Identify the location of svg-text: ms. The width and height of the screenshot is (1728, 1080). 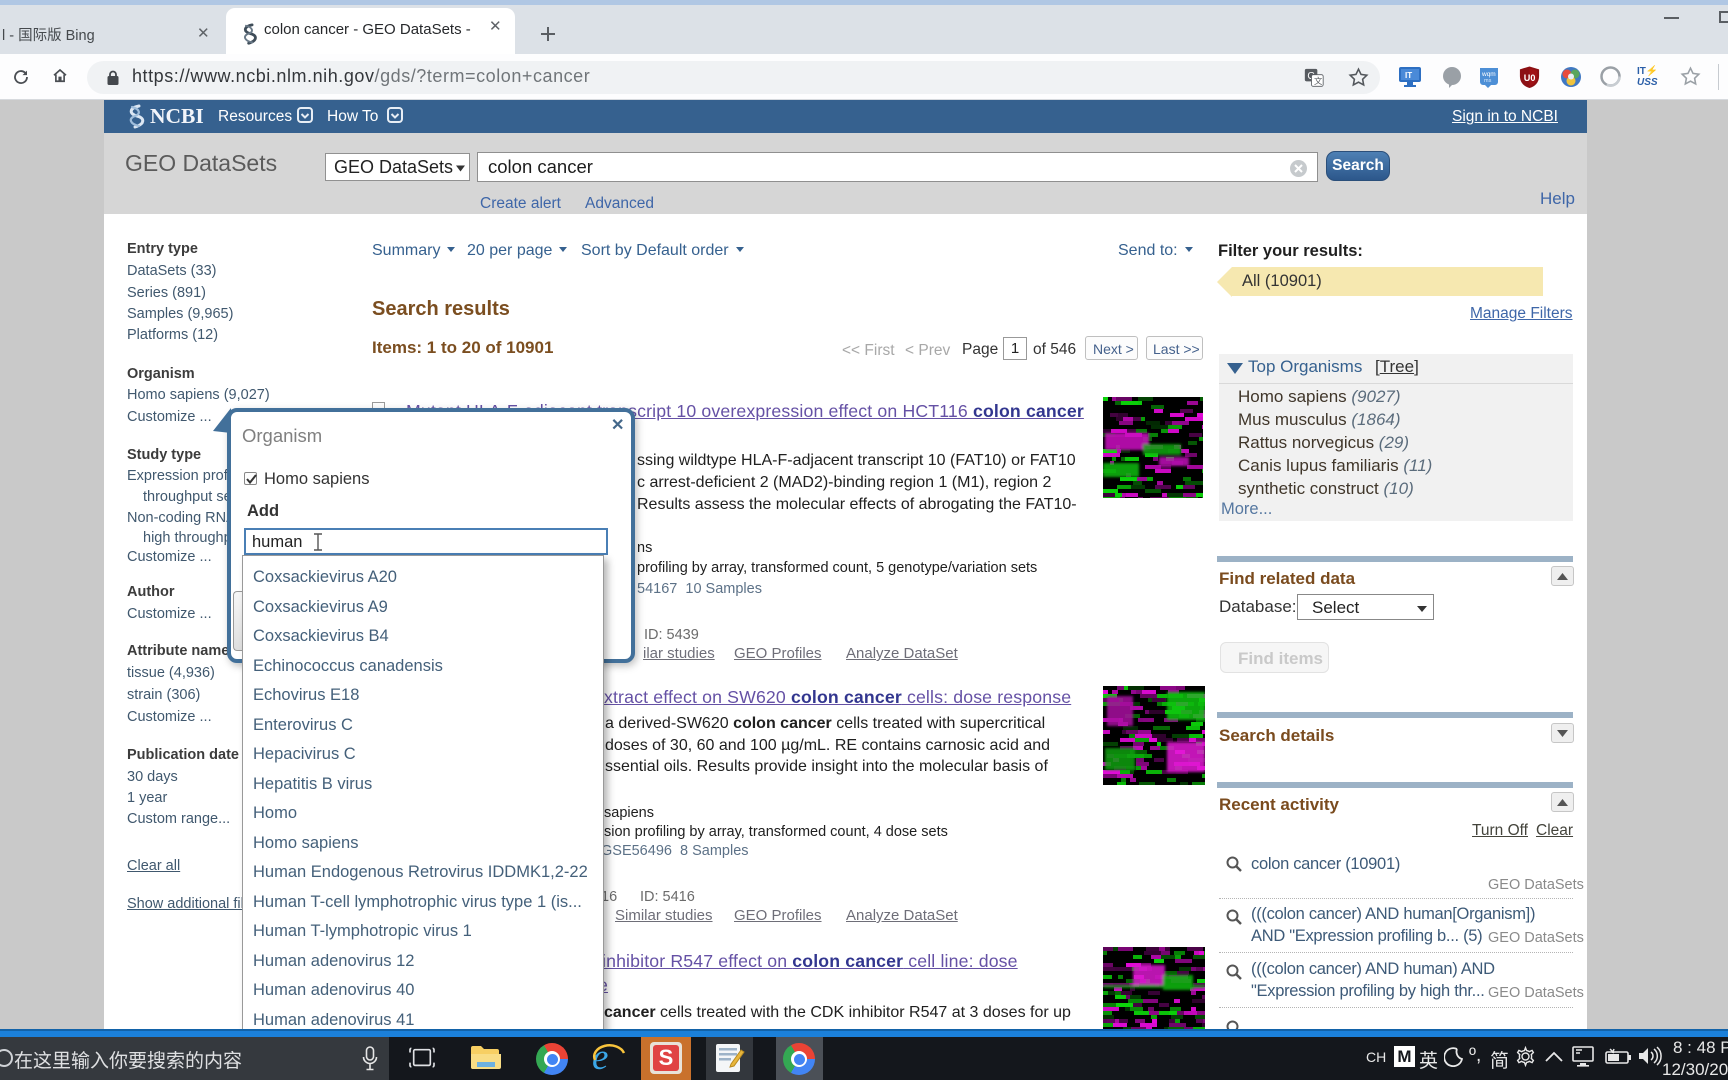
(1488, 81).